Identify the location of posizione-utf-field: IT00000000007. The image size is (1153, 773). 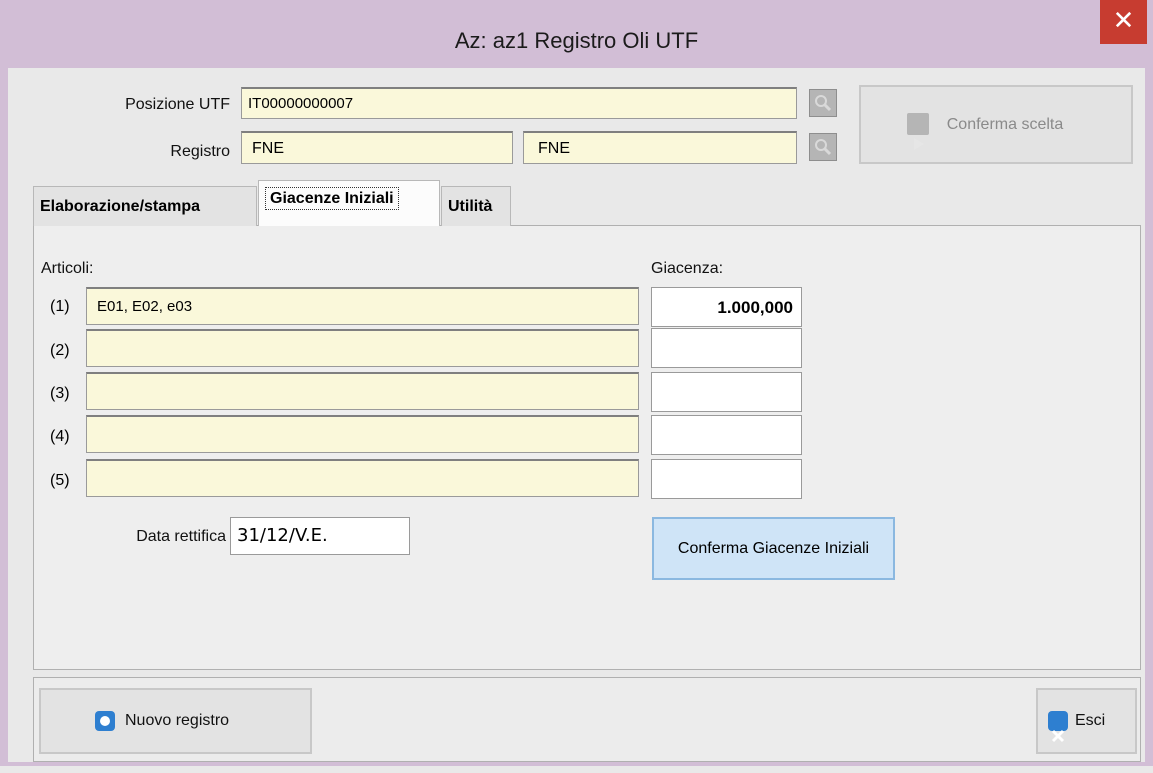
(519, 103).